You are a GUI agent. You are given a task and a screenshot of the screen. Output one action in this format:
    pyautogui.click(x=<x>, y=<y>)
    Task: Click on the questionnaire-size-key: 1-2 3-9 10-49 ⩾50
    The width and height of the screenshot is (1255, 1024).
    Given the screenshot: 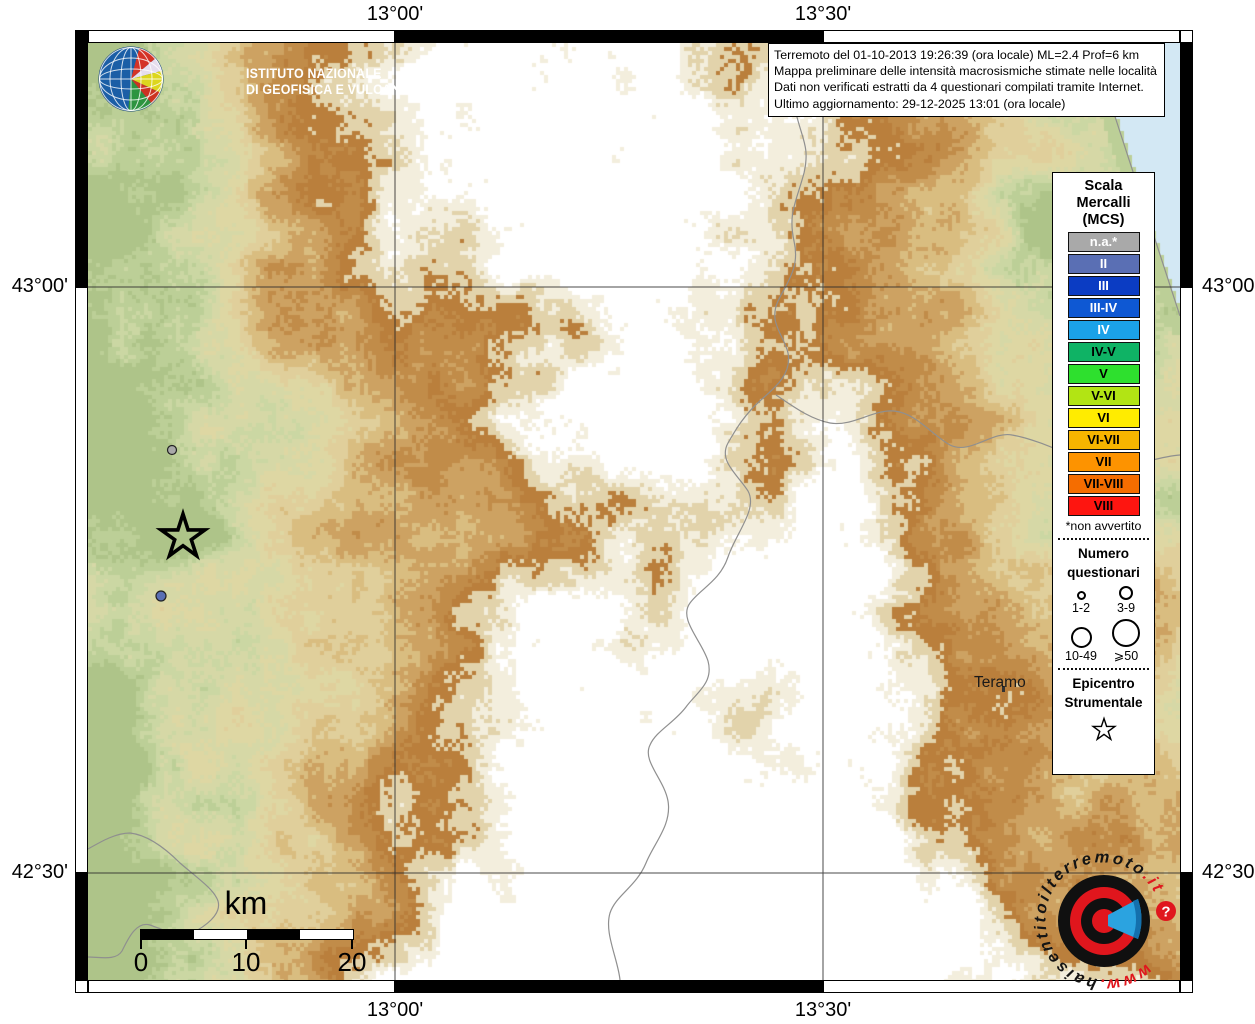 What is the action you would take?
    pyautogui.click(x=1103, y=624)
    